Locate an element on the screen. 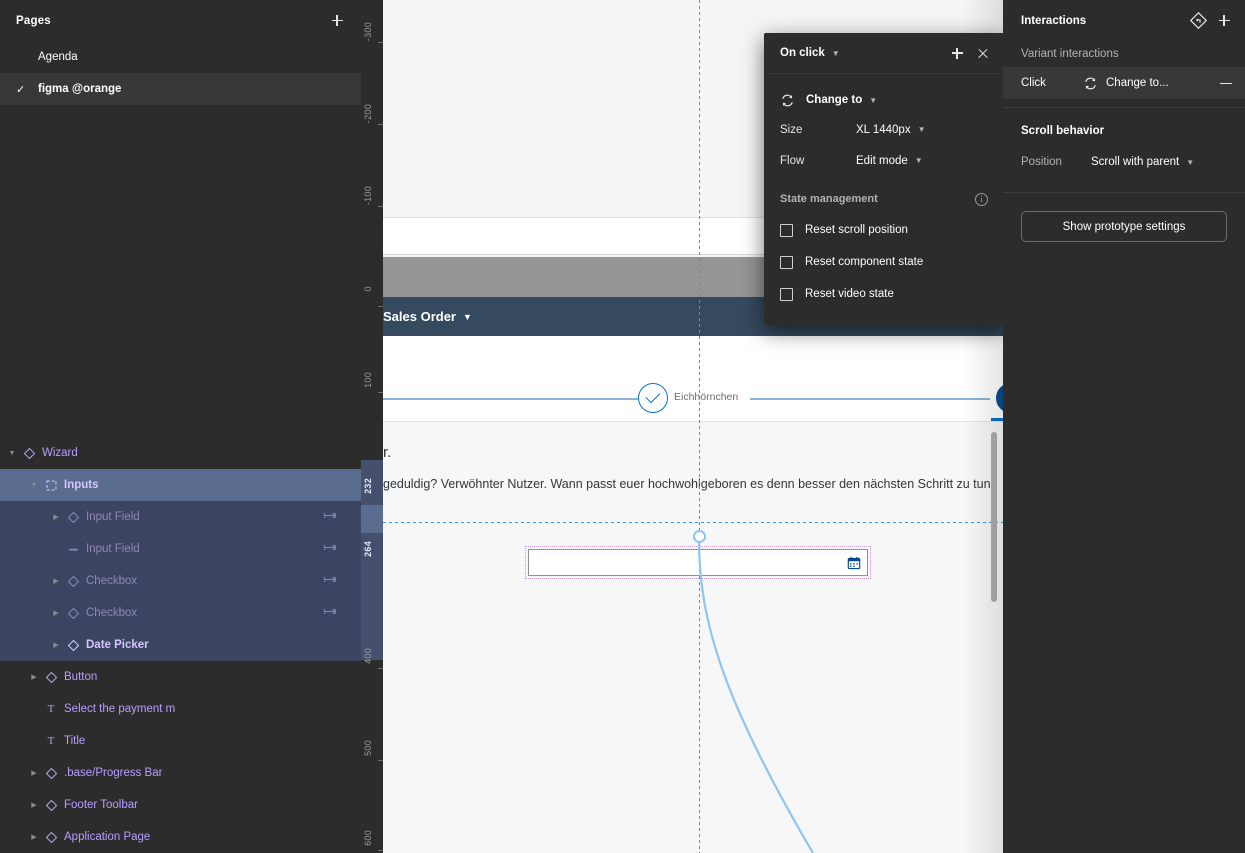 The image size is (1245, 853). state-management-title: State management is located at coordinates (829, 199).